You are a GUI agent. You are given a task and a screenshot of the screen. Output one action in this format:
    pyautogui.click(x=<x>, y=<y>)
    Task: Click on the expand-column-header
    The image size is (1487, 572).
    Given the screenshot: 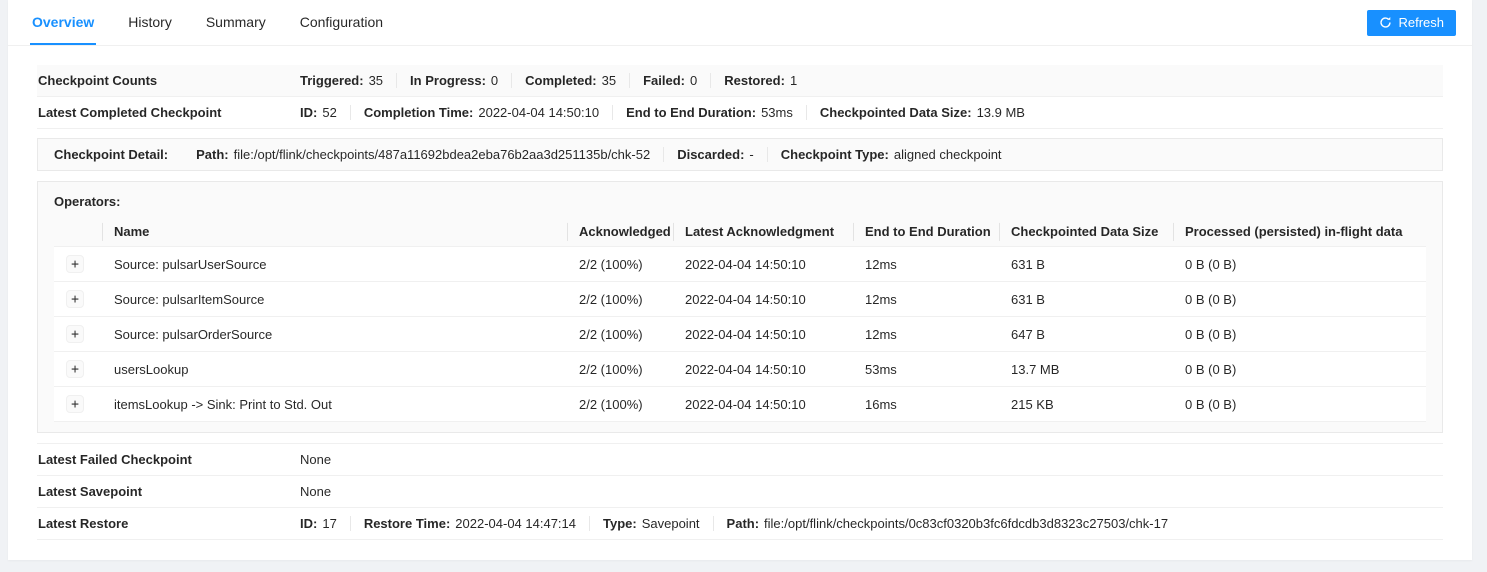 What is the action you would take?
    pyautogui.click(x=78, y=232)
    